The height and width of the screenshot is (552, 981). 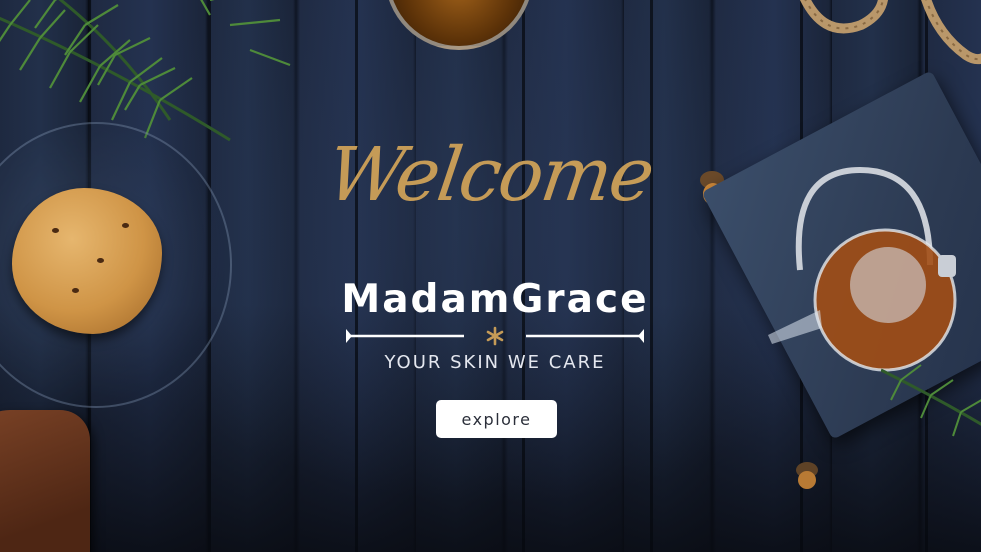 I want to click on welcome-heading: Welcome, so click(x=490, y=175).